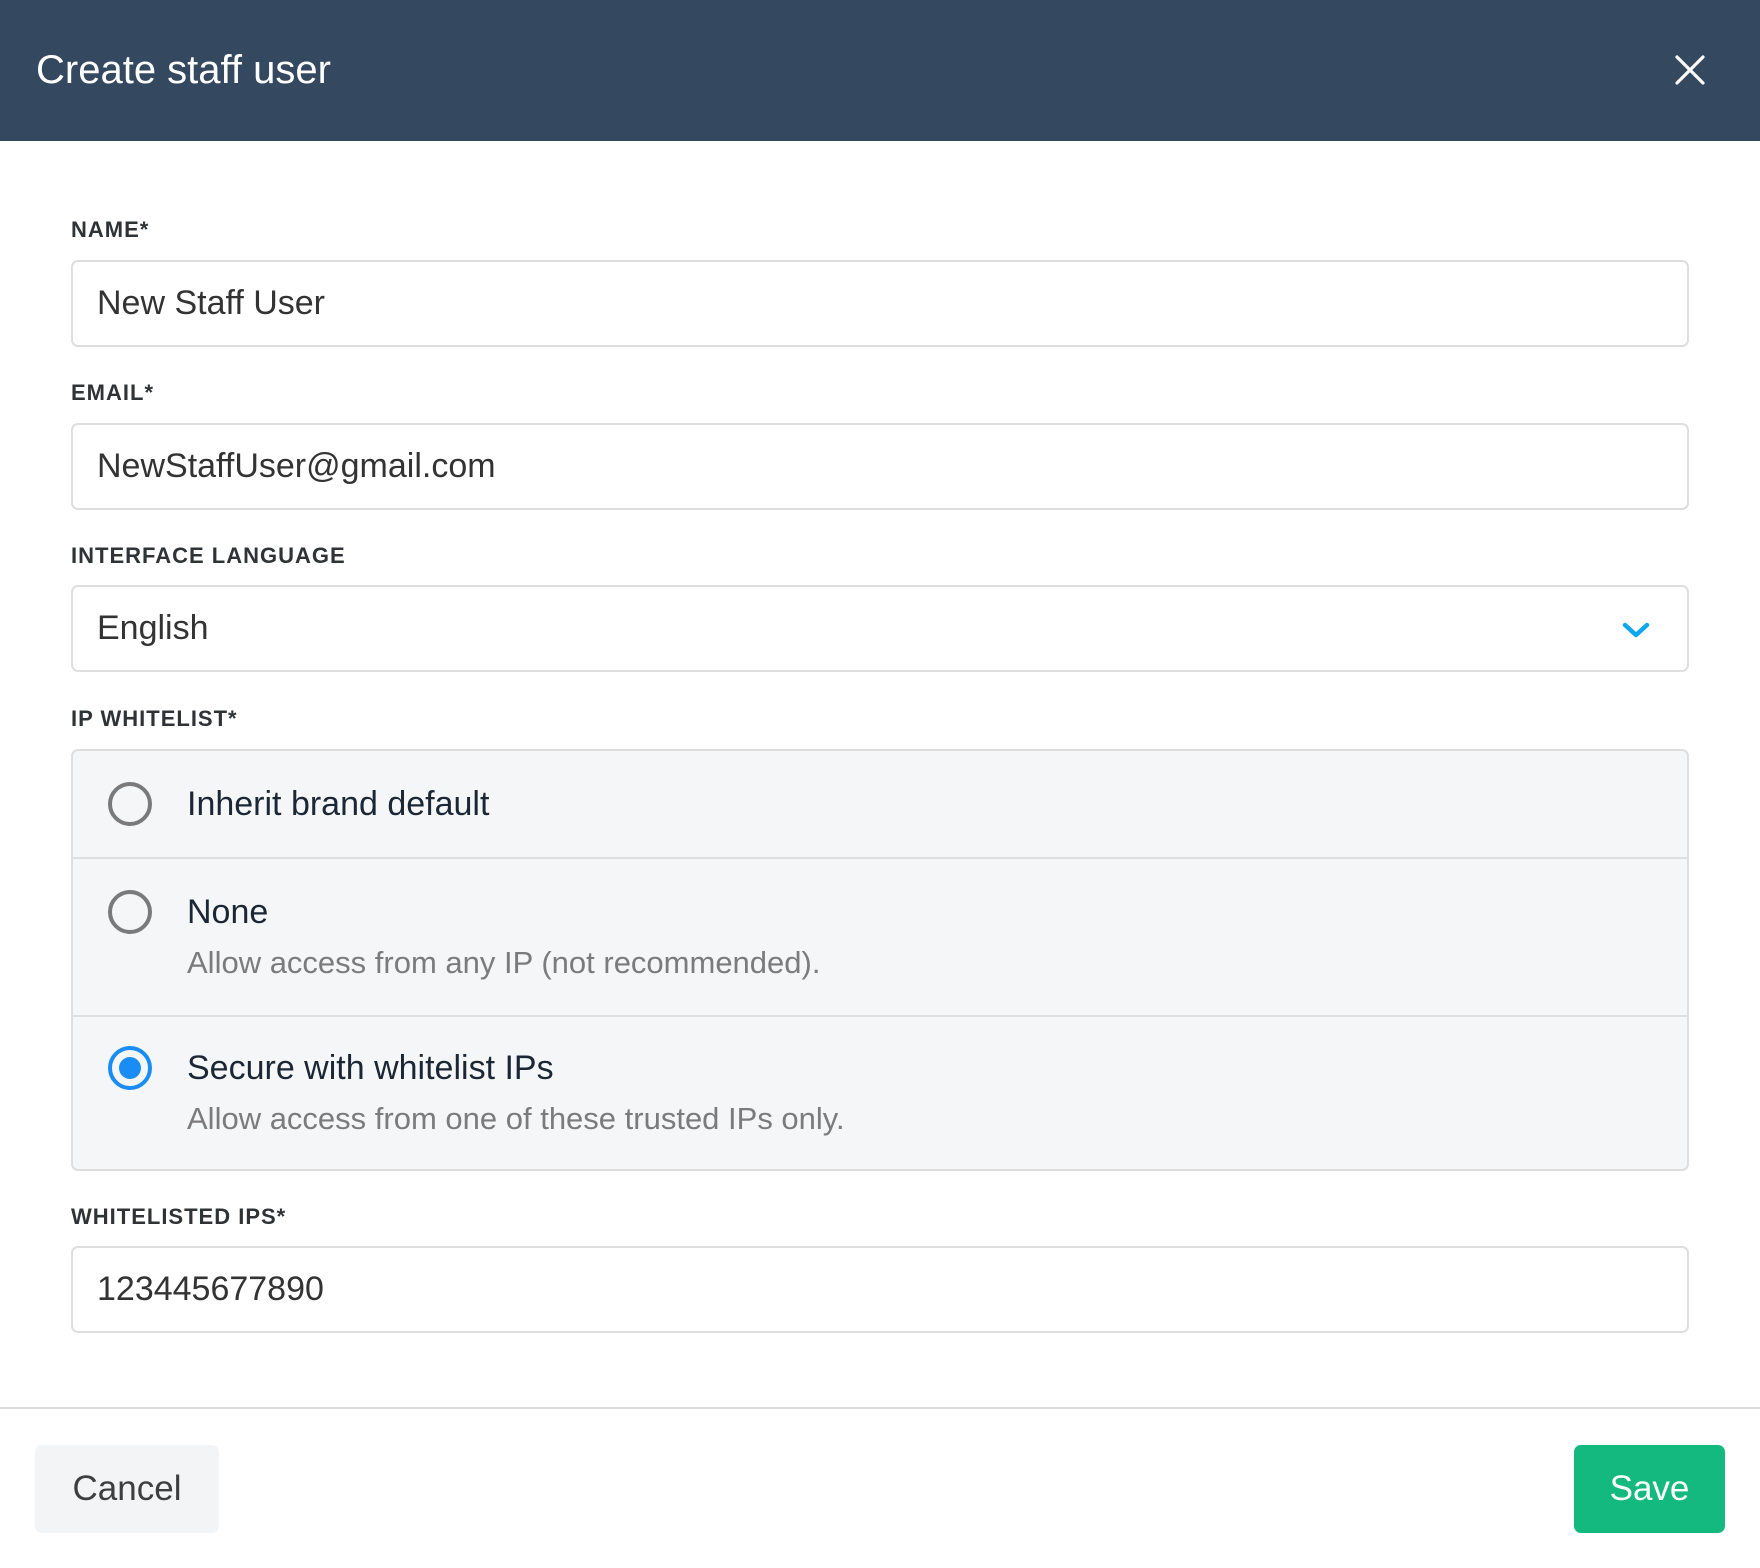 This screenshot has height=1568, width=1760. What do you see at coordinates (880, 1408) in the screenshot?
I see `footer-divider` at bounding box center [880, 1408].